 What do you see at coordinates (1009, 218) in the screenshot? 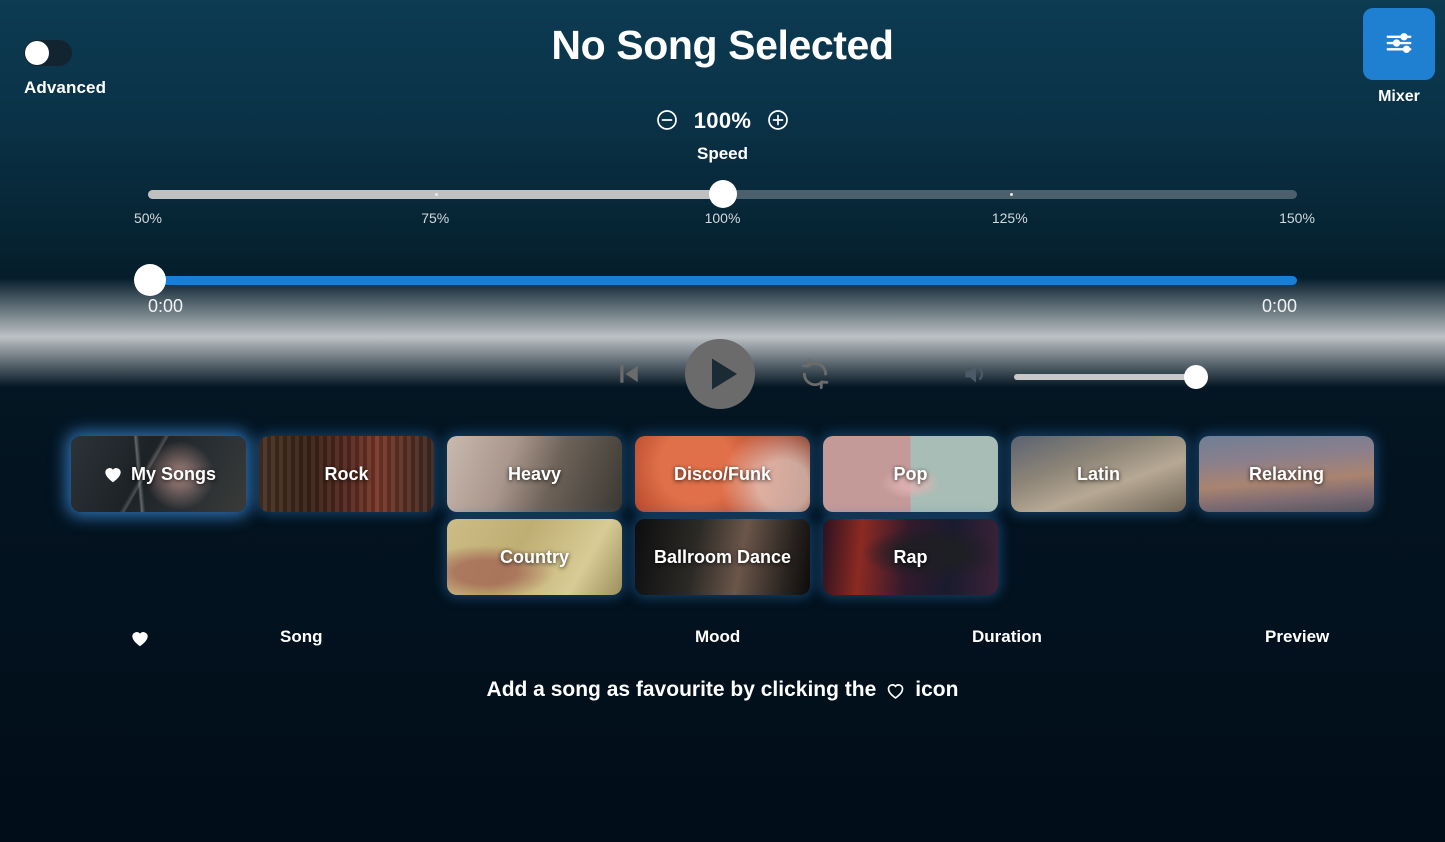
I see `speed-scale-125: 125%` at bounding box center [1009, 218].